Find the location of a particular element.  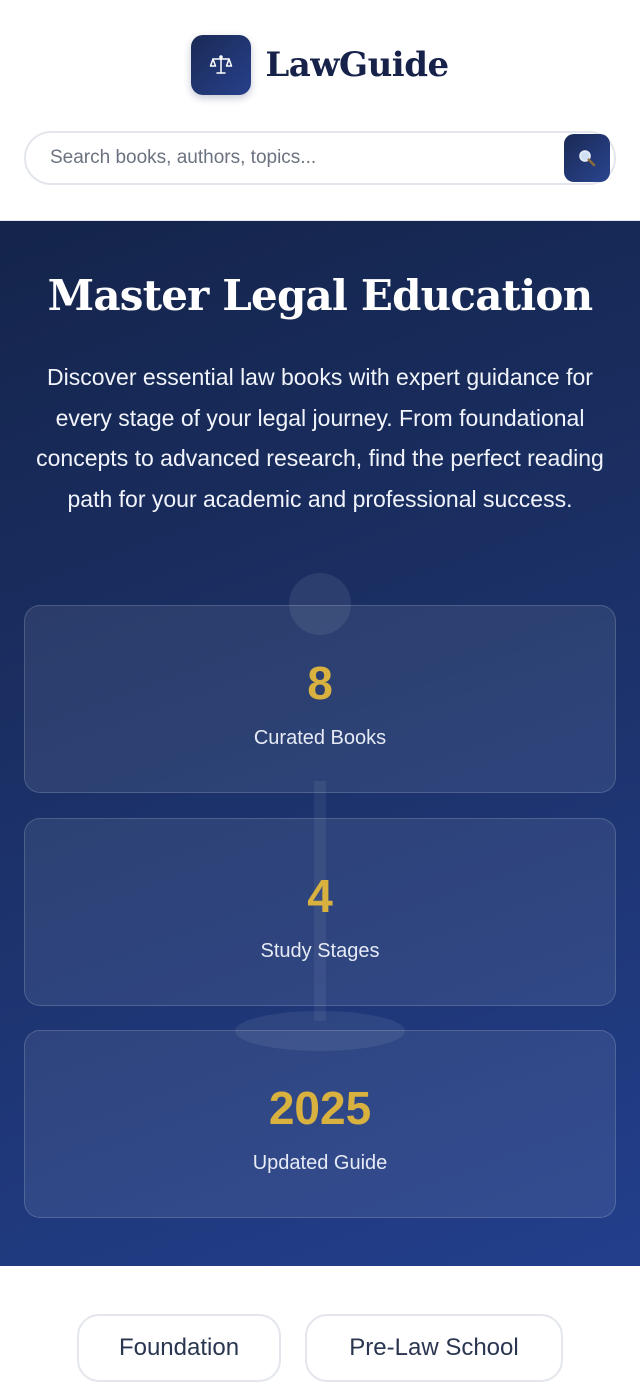

search-button is located at coordinates (587, 158).